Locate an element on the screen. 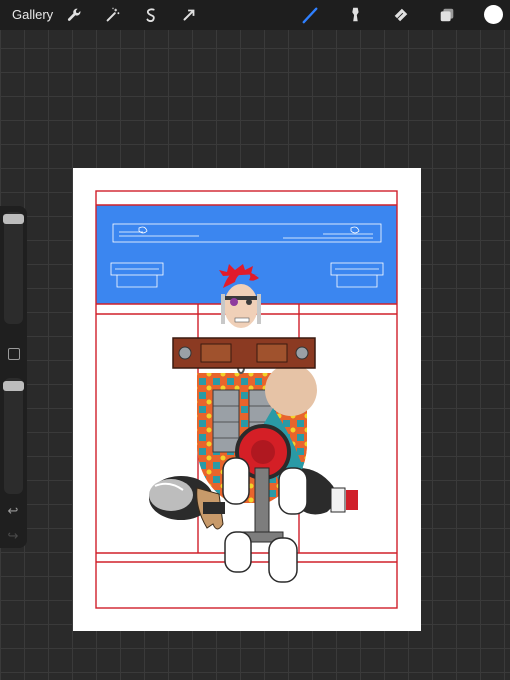 The image size is (510, 680). magic-wand-icon is located at coordinates (113, 15).